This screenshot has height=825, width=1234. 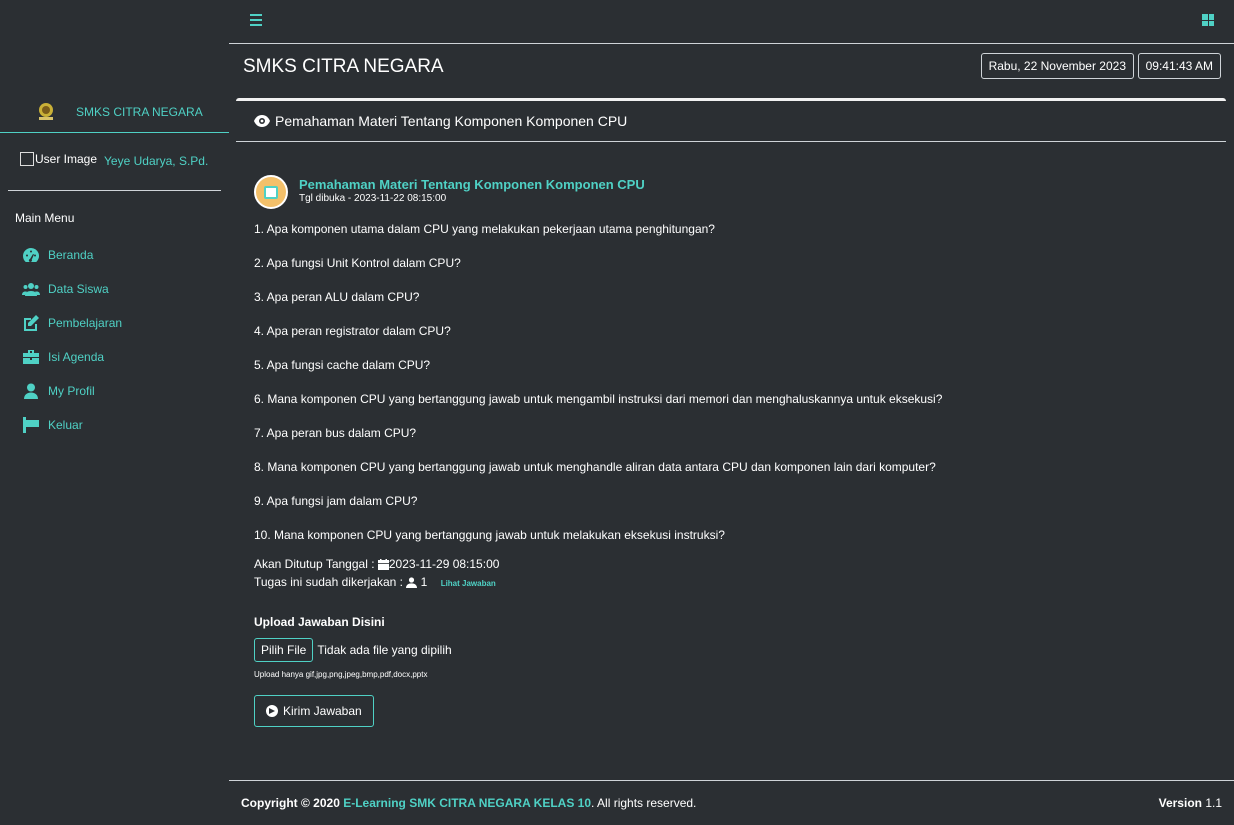 I want to click on deadline-label: Akan Ditutup Tanggal :, so click(x=316, y=564).